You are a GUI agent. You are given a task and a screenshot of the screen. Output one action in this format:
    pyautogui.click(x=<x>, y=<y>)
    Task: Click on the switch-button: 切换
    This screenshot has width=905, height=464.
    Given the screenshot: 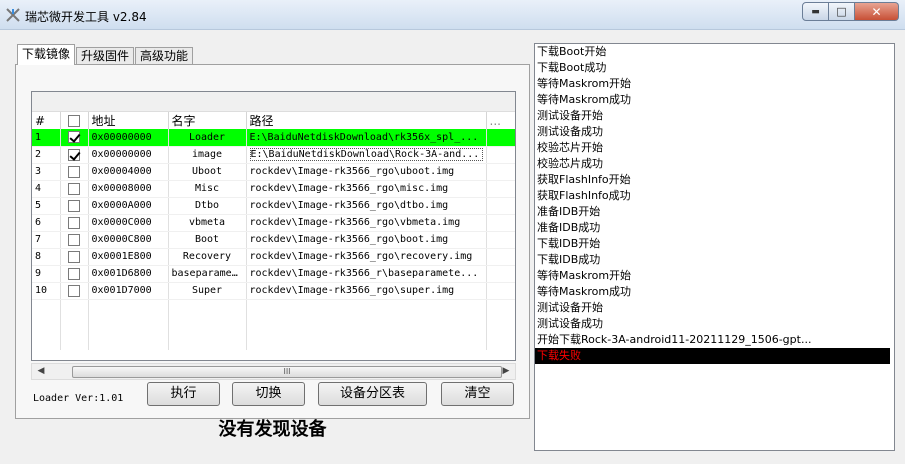 What is the action you would take?
    pyautogui.click(x=268, y=394)
    